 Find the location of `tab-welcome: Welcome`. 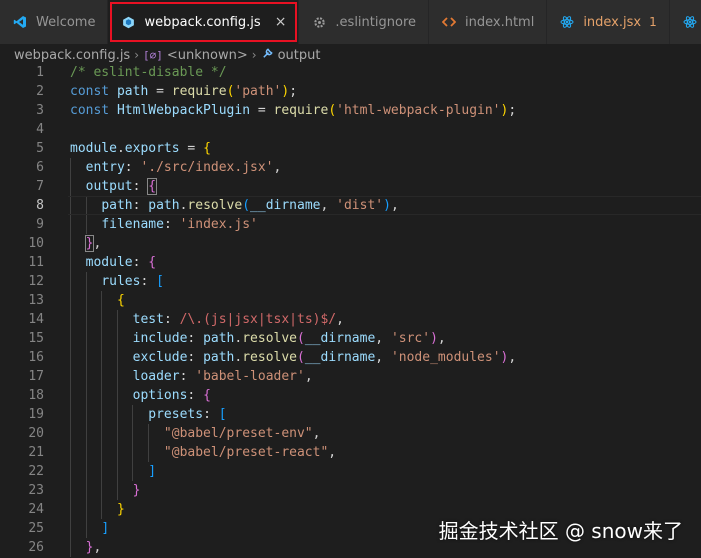

tab-welcome: Welcome is located at coordinates (54, 22).